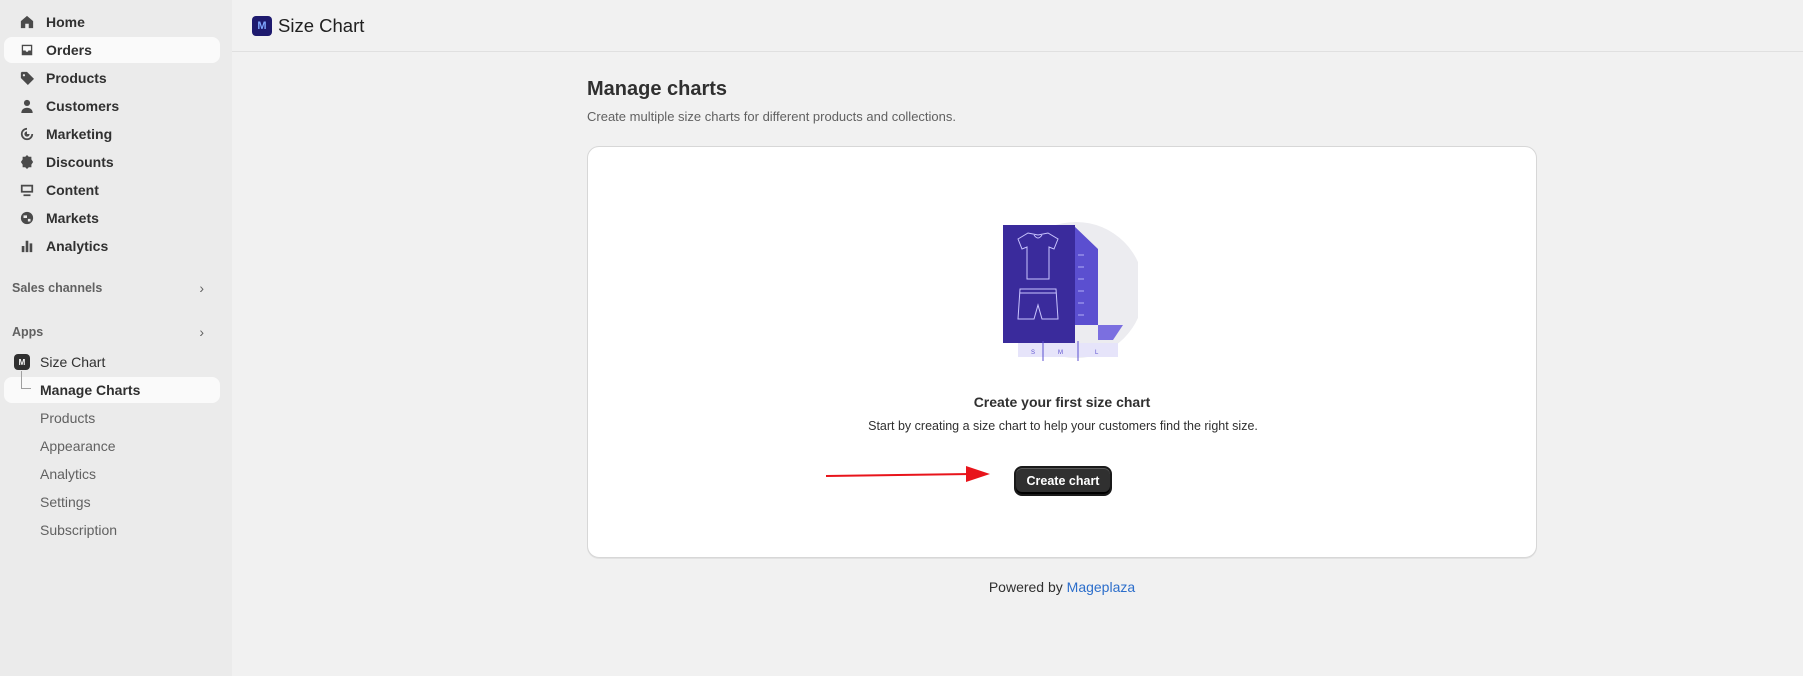  Describe the element at coordinates (27, 218) in the screenshot. I see `globe-icon` at that location.